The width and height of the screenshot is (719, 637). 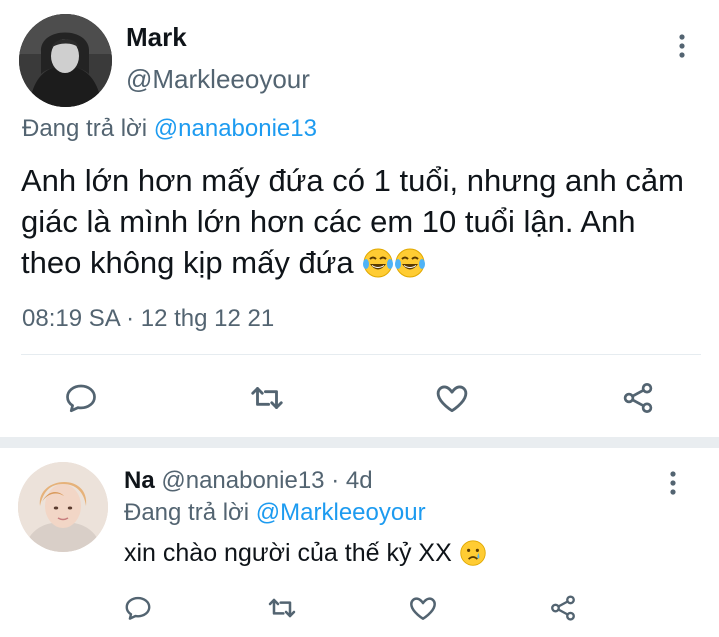 I want to click on author-handle: @nanabonie13, so click(x=242, y=480).